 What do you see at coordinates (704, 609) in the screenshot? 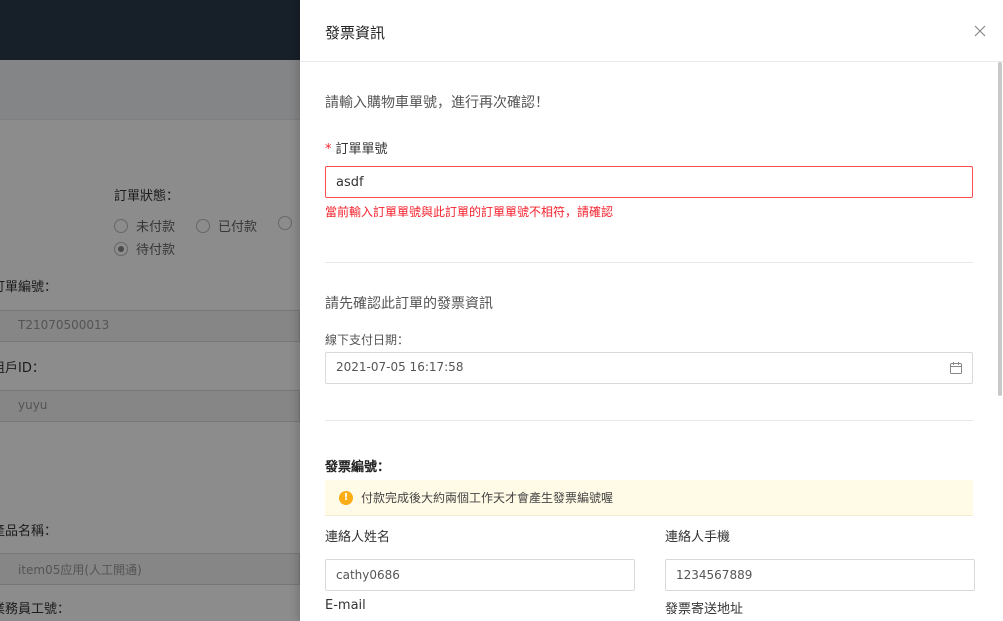
I see `invoice-address-label: 發票寄送地址` at bounding box center [704, 609].